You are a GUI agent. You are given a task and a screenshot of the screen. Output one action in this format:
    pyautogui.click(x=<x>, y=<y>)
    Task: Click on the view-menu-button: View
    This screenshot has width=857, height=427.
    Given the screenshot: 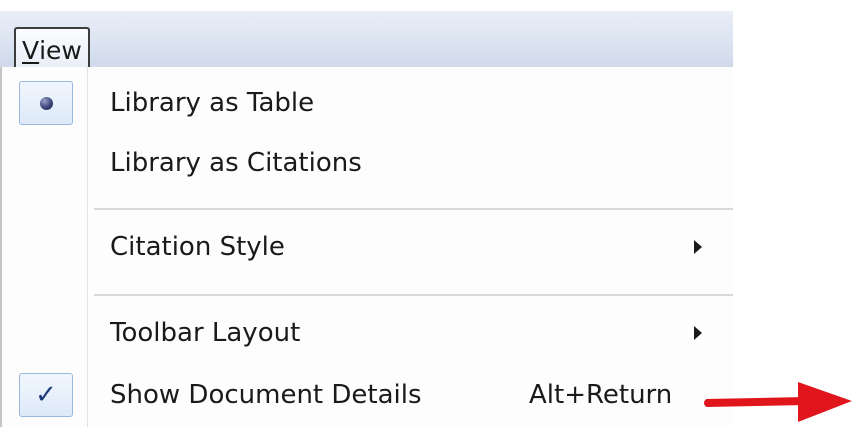 What is the action you would take?
    pyautogui.click(x=52, y=49)
    